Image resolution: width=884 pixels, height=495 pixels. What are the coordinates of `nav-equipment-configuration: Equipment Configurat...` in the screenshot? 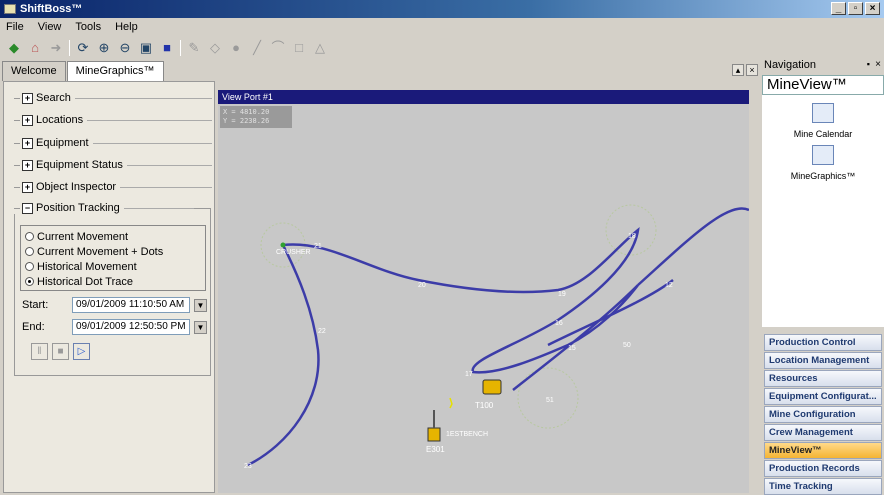 It's located at (823, 396).